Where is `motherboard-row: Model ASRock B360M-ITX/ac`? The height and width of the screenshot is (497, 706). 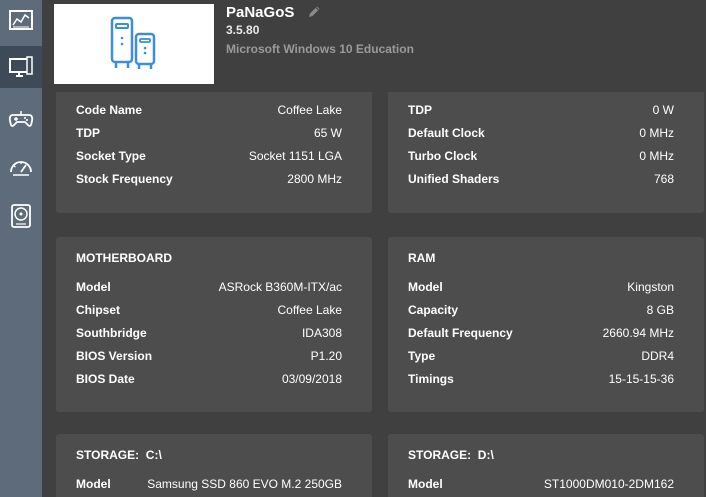 motherboard-row: Model ASRock B360M-ITX/ac is located at coordinates (209, 287).